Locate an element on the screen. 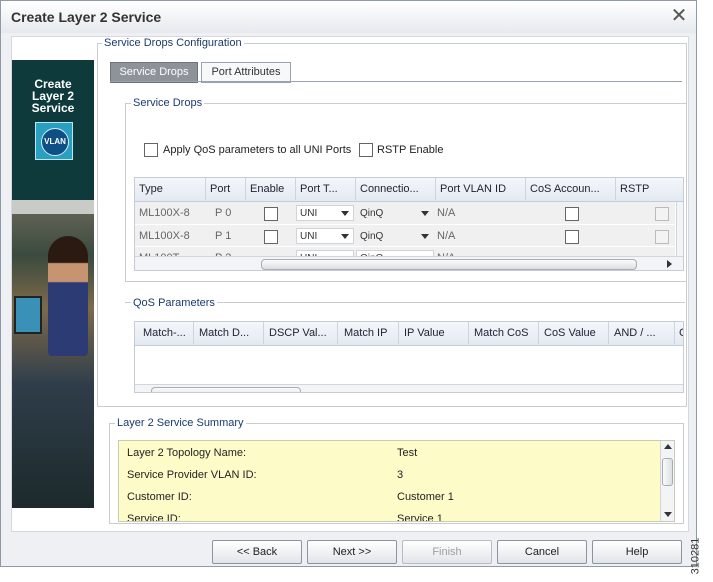 The width and height of the screenshot is (713, 582). column-header: Port VLAN ID is located at coordinates (481, 189).